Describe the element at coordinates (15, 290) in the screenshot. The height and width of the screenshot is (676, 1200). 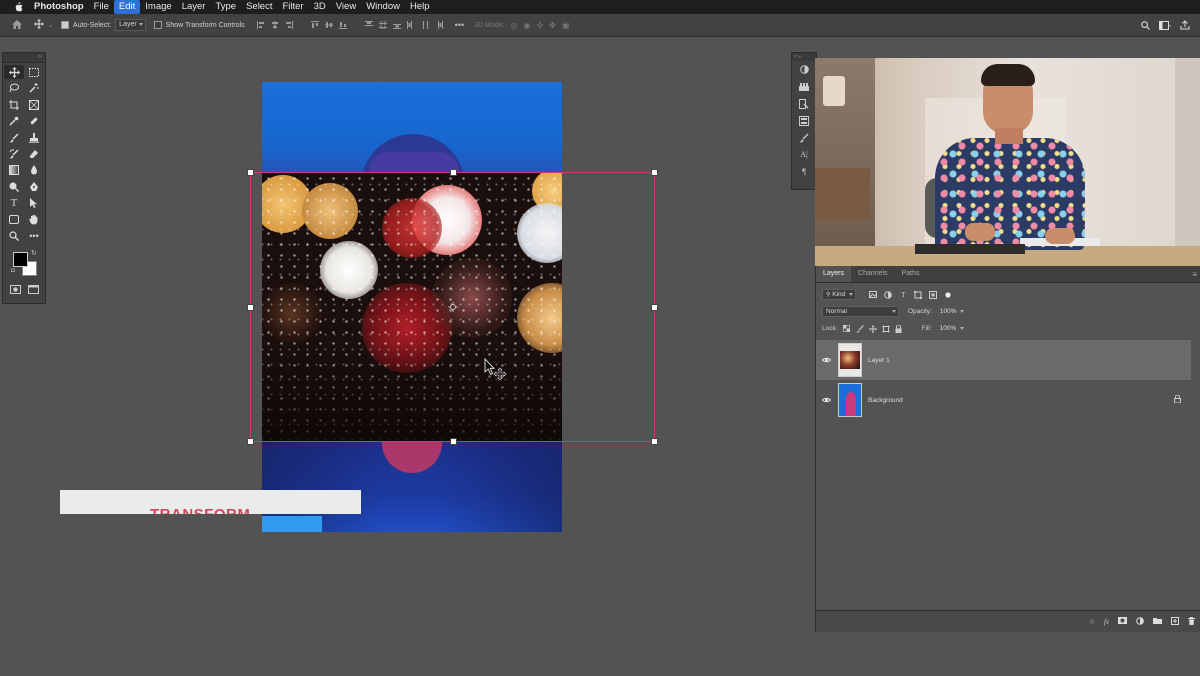
I see `quick-mask-icon` at that location.